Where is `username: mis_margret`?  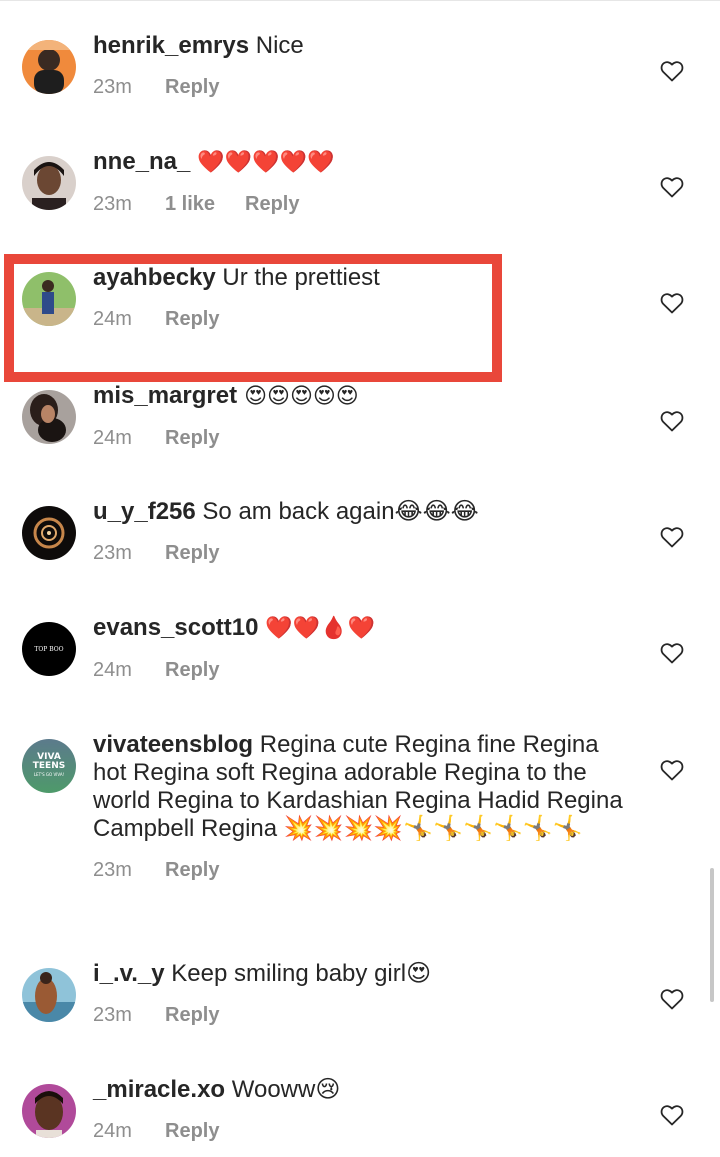
username: mis_margret is located at coordinates (165, 395).